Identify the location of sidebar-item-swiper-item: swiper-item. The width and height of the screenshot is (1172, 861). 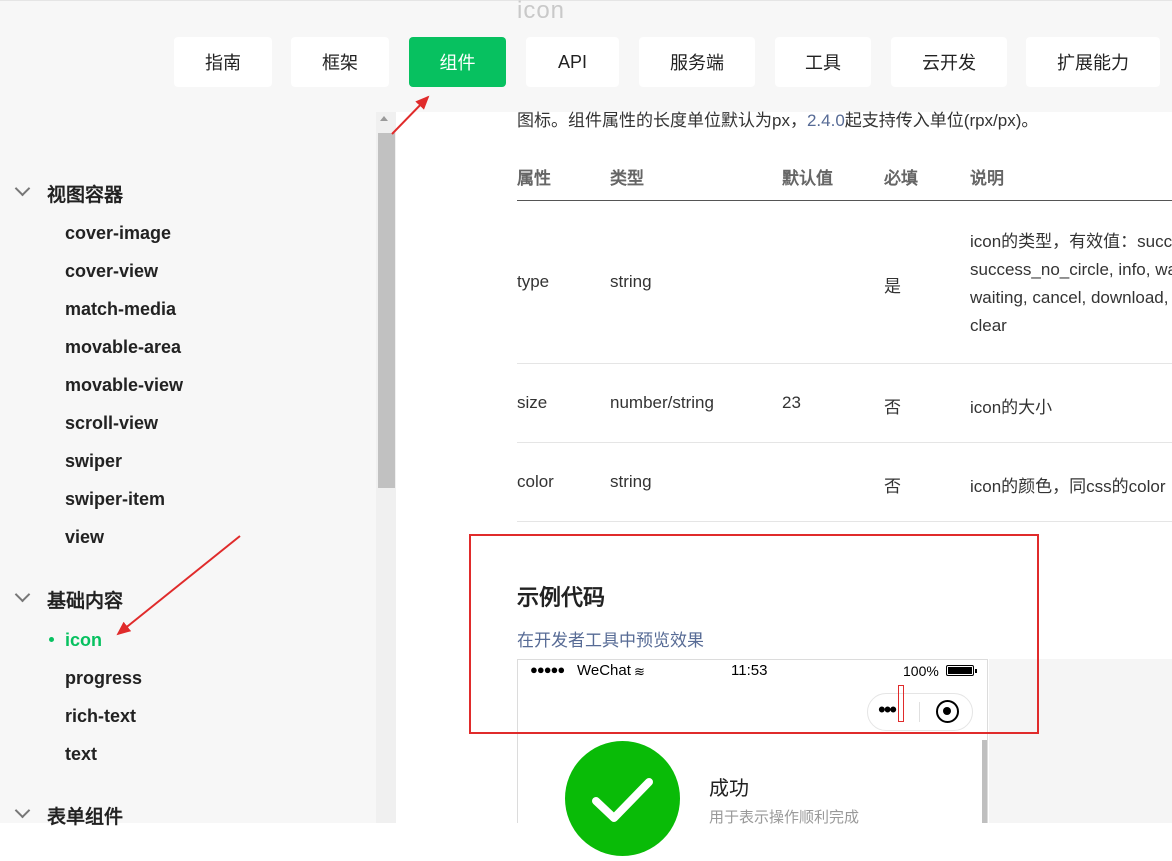
(115, 499).